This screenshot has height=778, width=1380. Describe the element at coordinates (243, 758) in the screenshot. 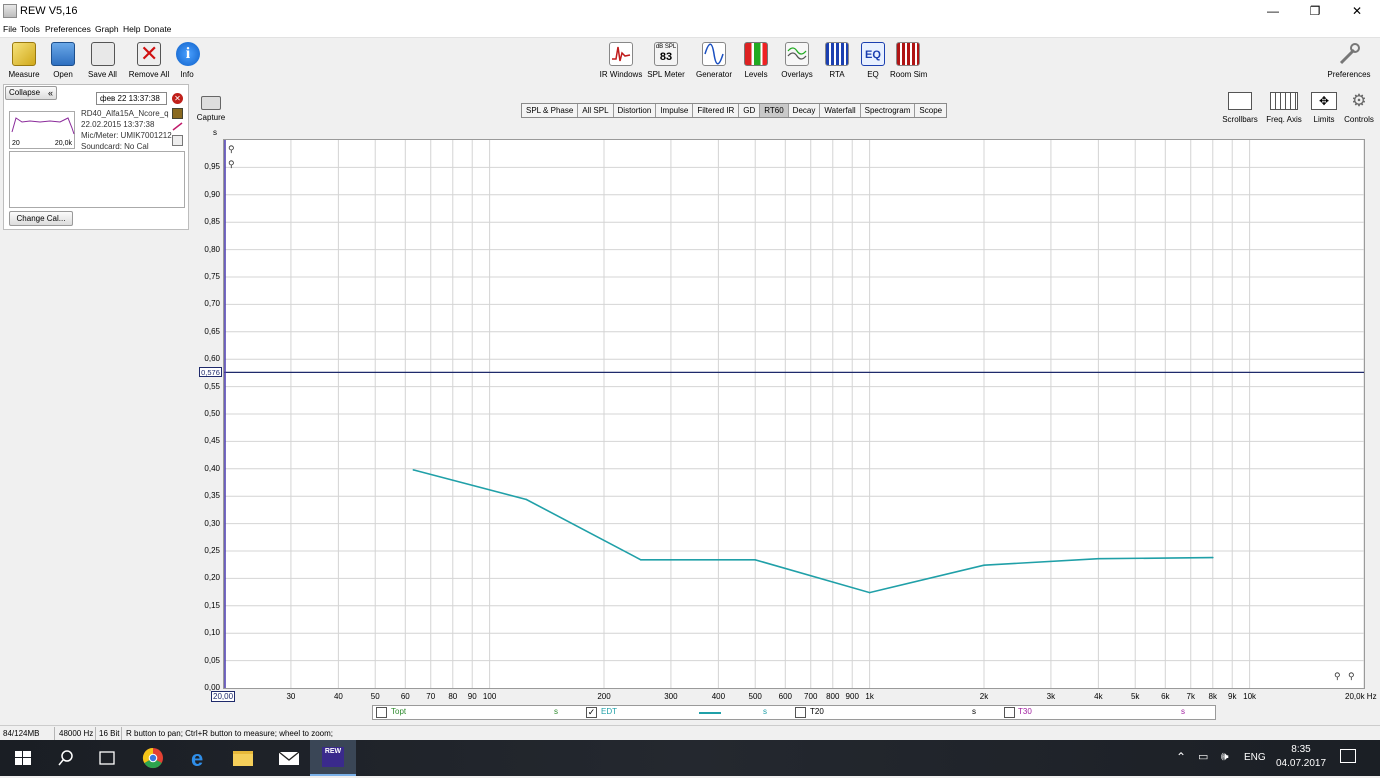

I see `file-explorer-button` at that location.